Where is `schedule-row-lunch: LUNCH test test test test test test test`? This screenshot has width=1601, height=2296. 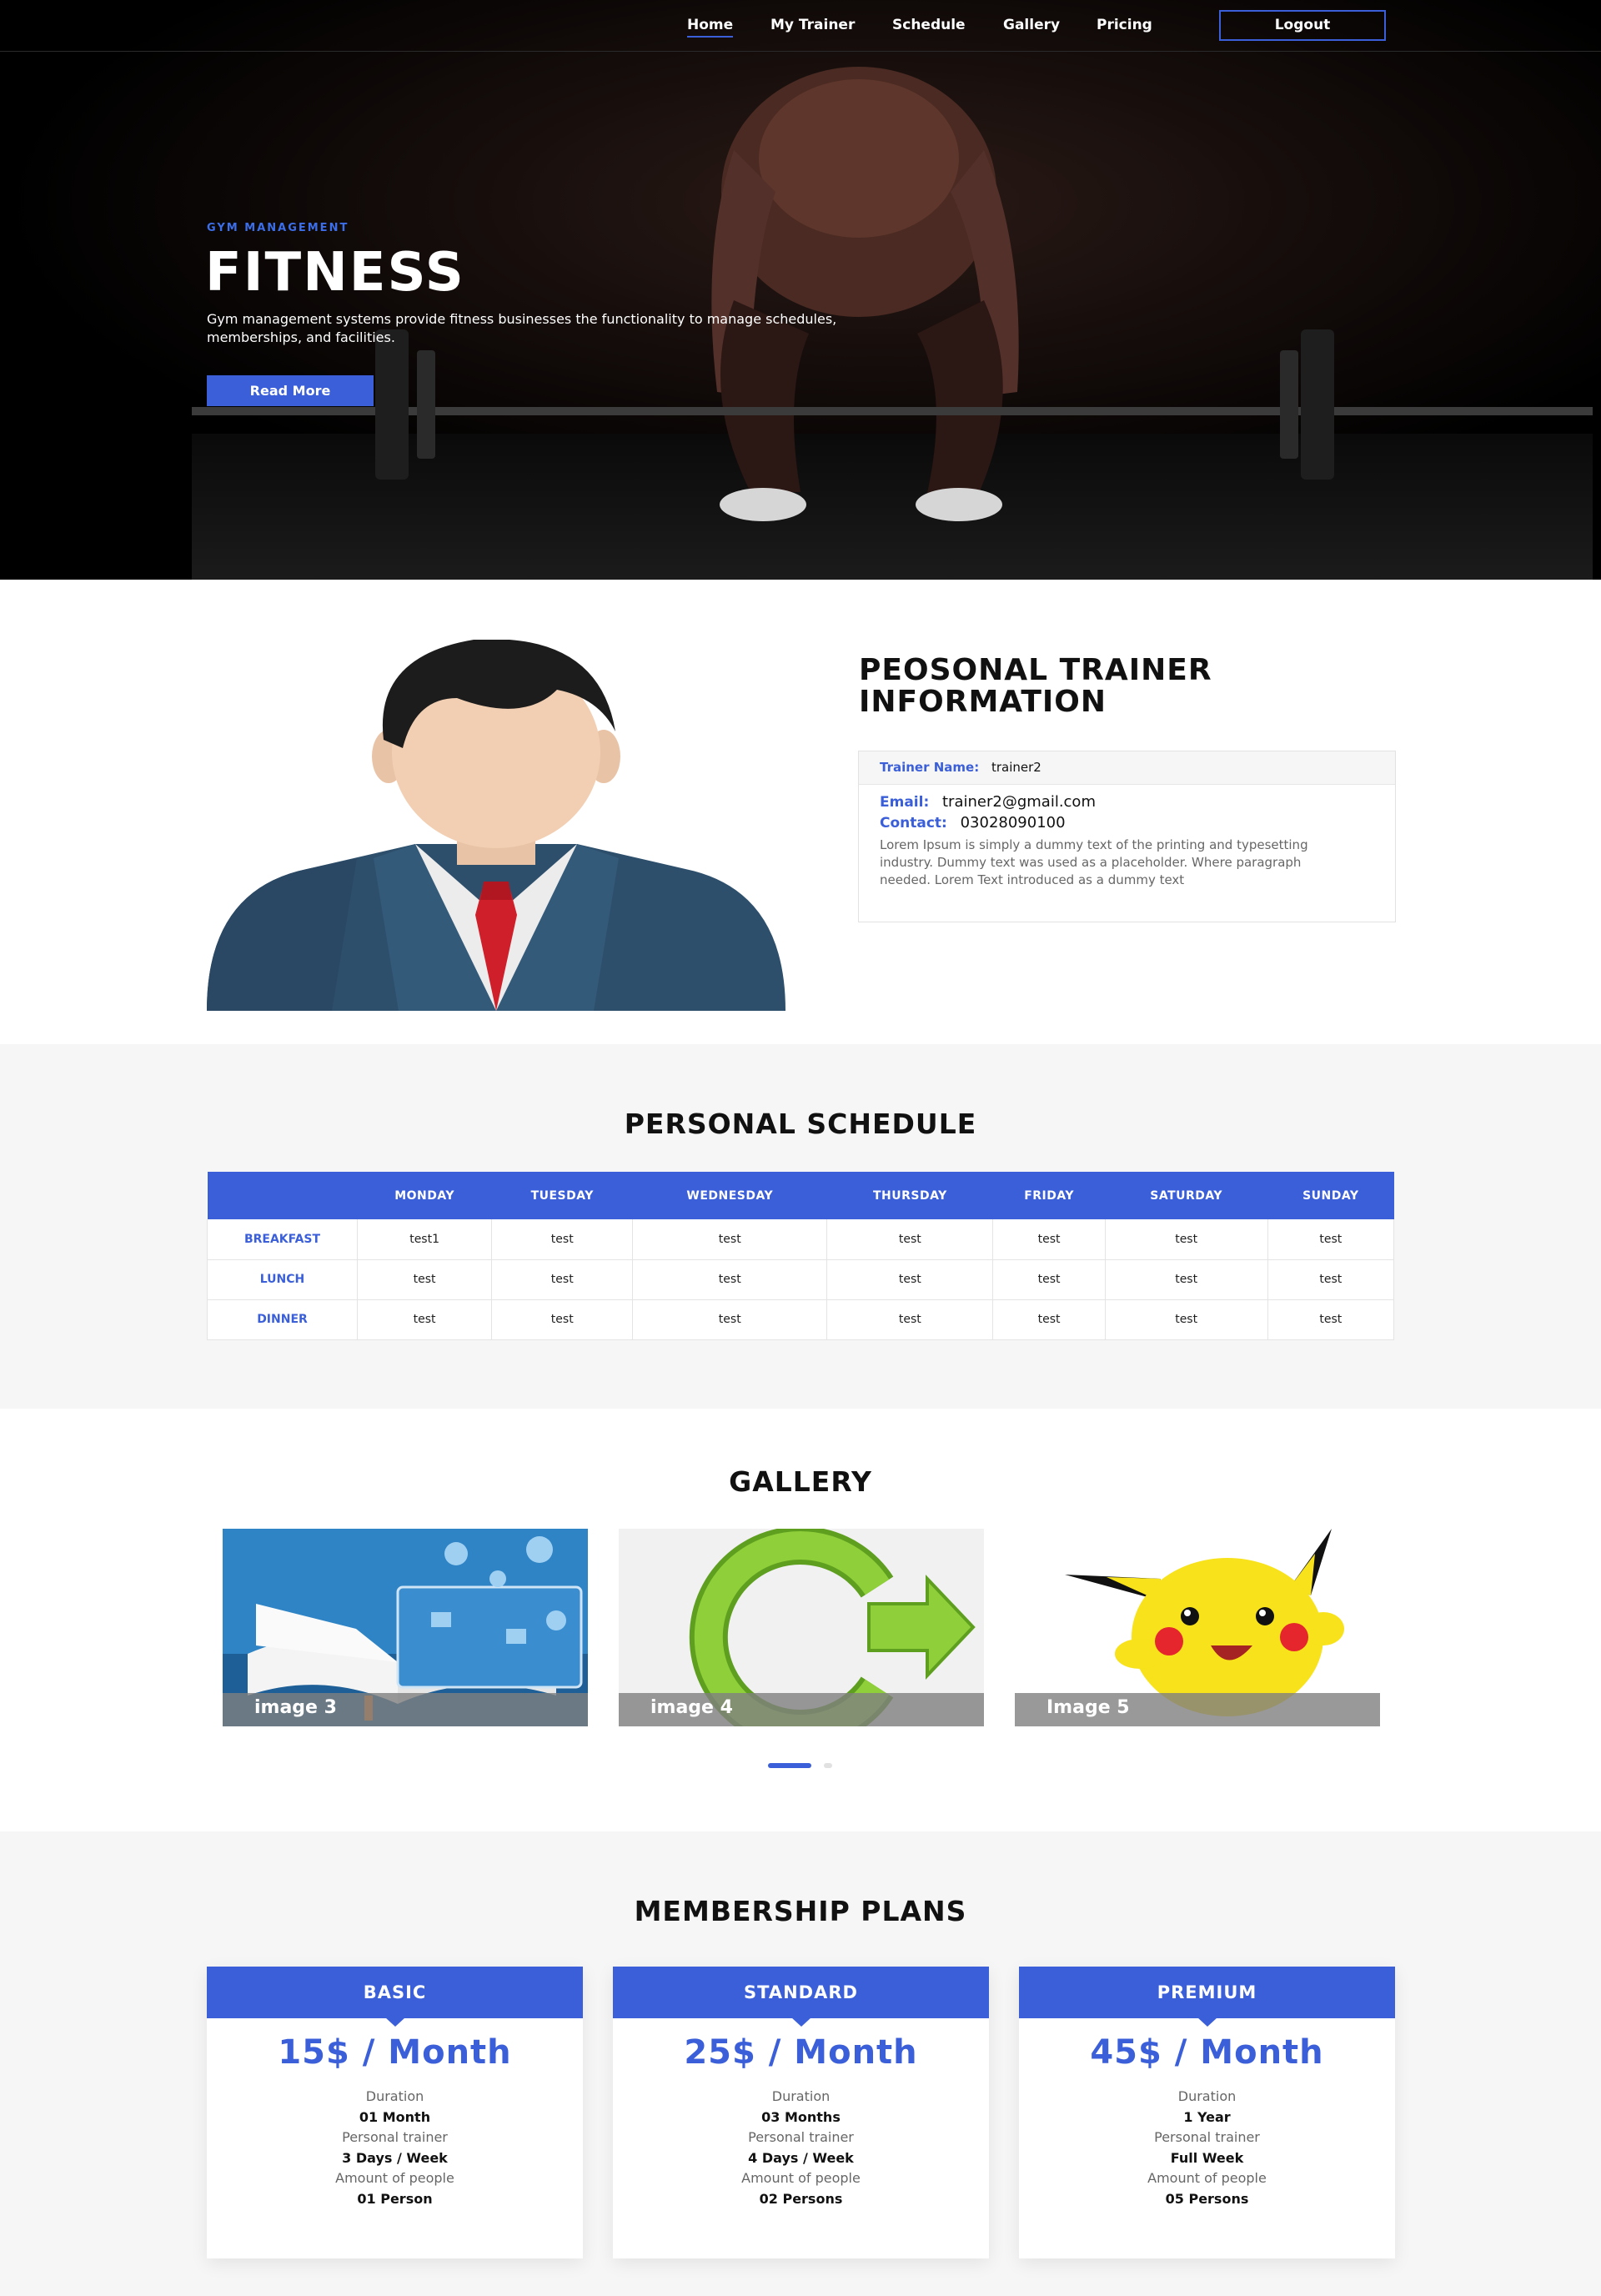 schedule-row-lunch: LUNCH test test test test test test test is located at coordinates (801, 1279).